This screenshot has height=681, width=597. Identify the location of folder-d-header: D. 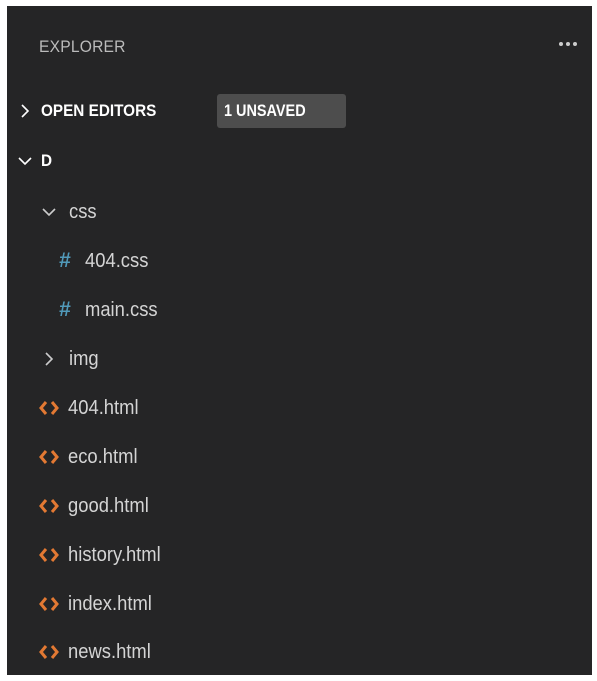
(299, 161).